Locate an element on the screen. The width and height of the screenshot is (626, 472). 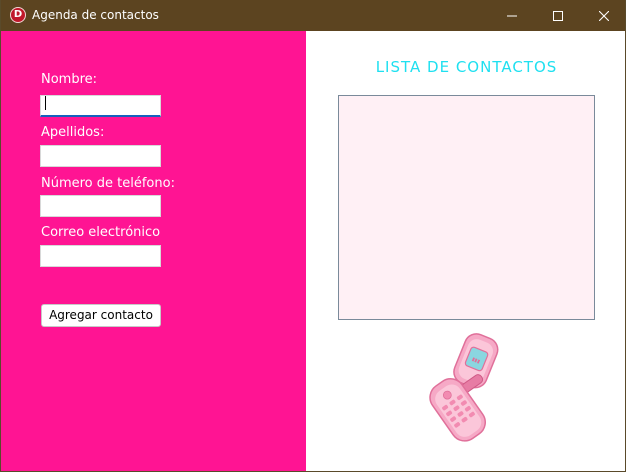
maximize-icon is located at coordinates (558, 15).